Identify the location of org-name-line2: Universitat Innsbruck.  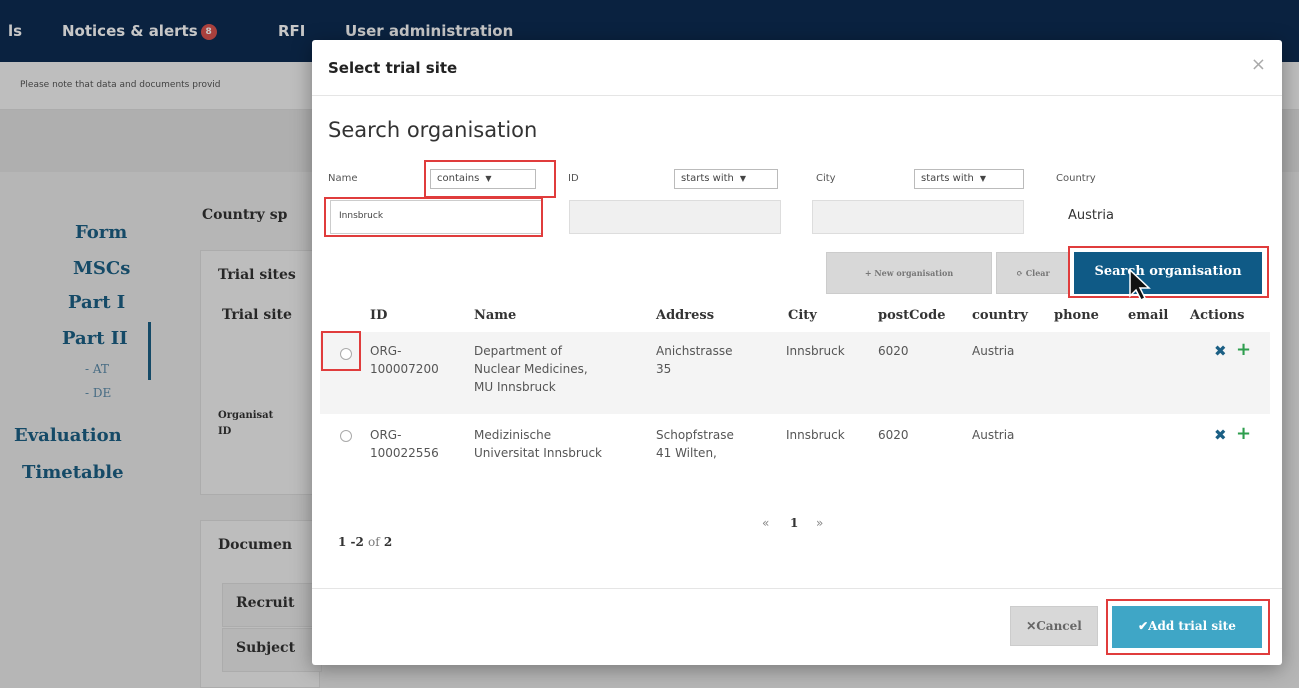
(538, 453).